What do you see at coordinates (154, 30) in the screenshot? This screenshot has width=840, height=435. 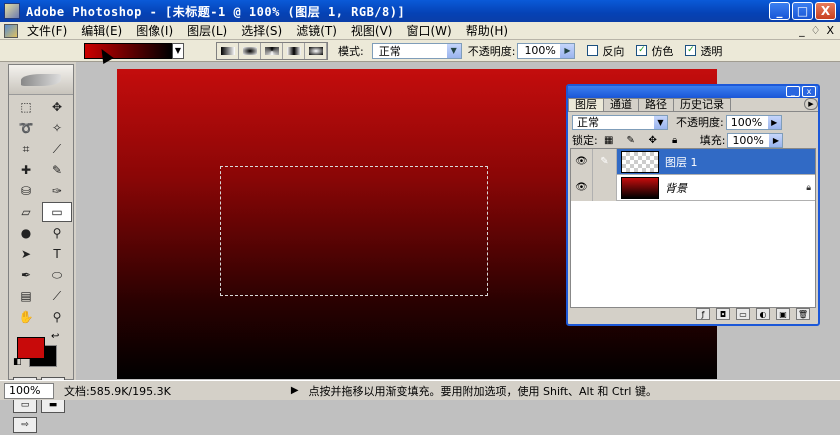 I see `menu-image: 图像(I)` at bounding box center [154, 30].